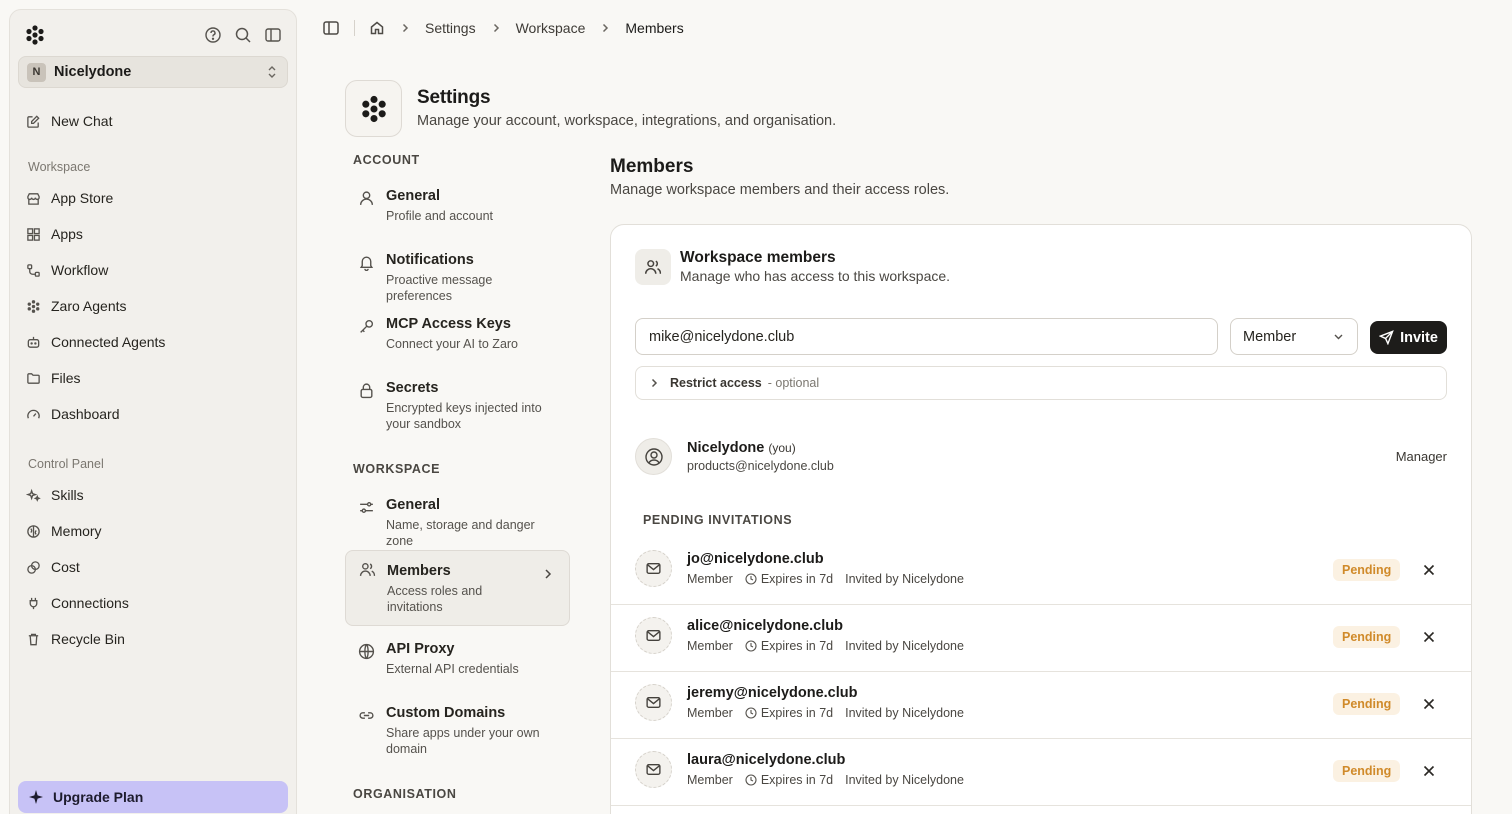 The height and width of the screenshot is (814, 1512). I want to click on users-icon, so click(653, 267).